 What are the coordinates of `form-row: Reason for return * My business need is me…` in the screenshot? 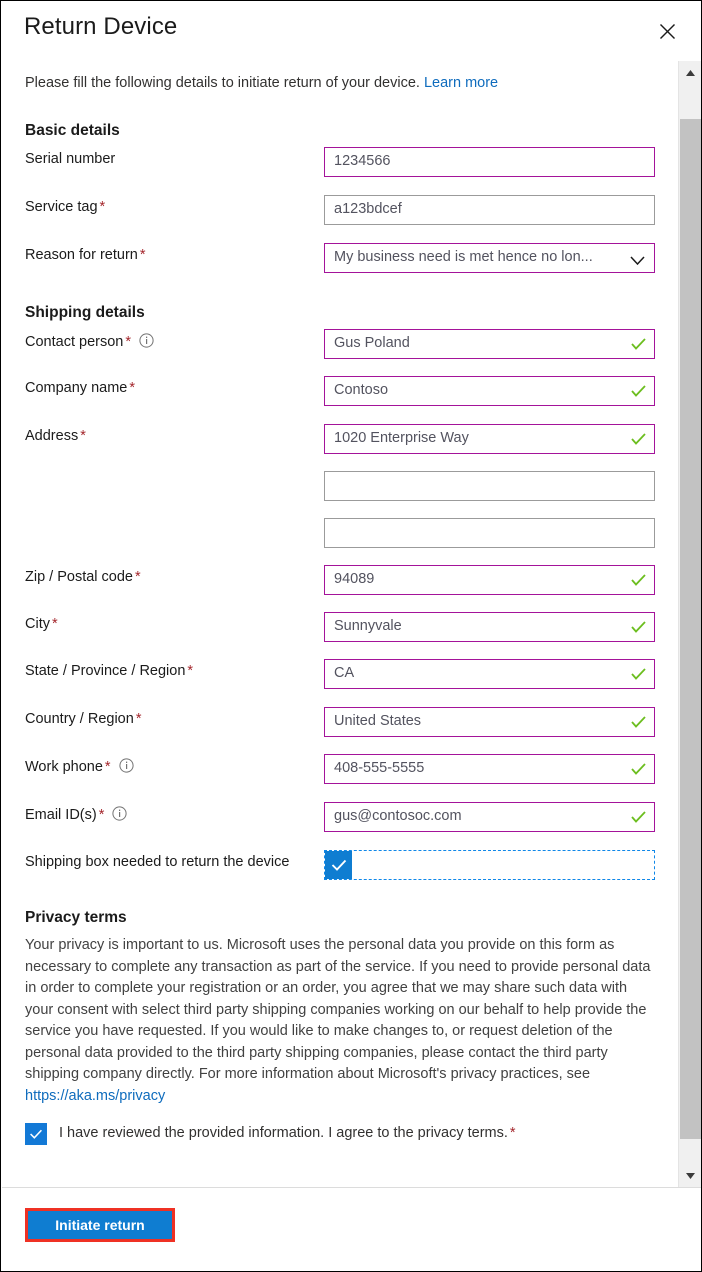 It's located at (340, 258).